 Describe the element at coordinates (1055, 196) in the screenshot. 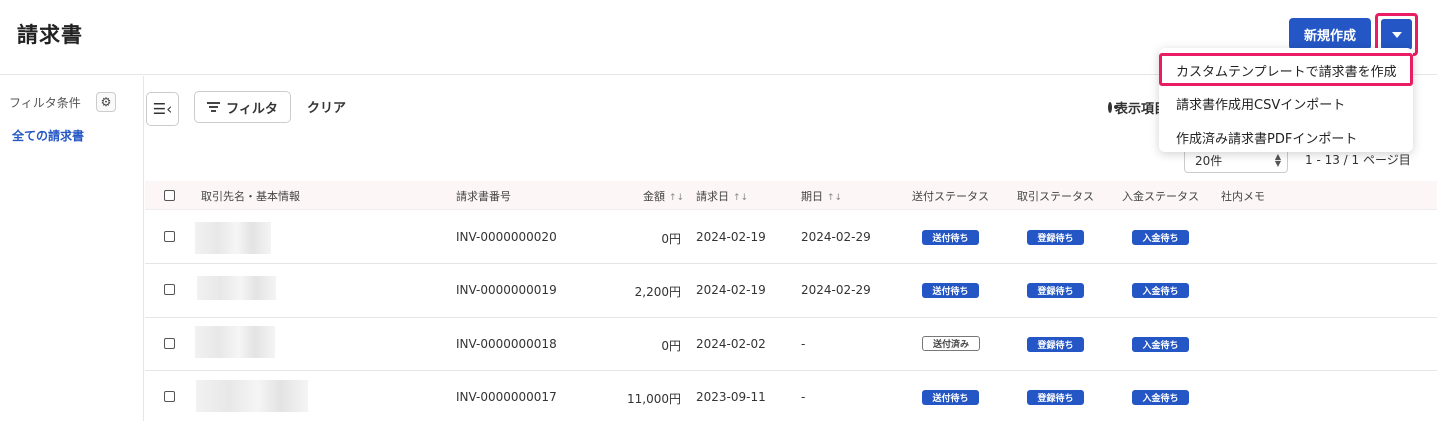

I see `col-deal-status: 取引ステータス` at that location.